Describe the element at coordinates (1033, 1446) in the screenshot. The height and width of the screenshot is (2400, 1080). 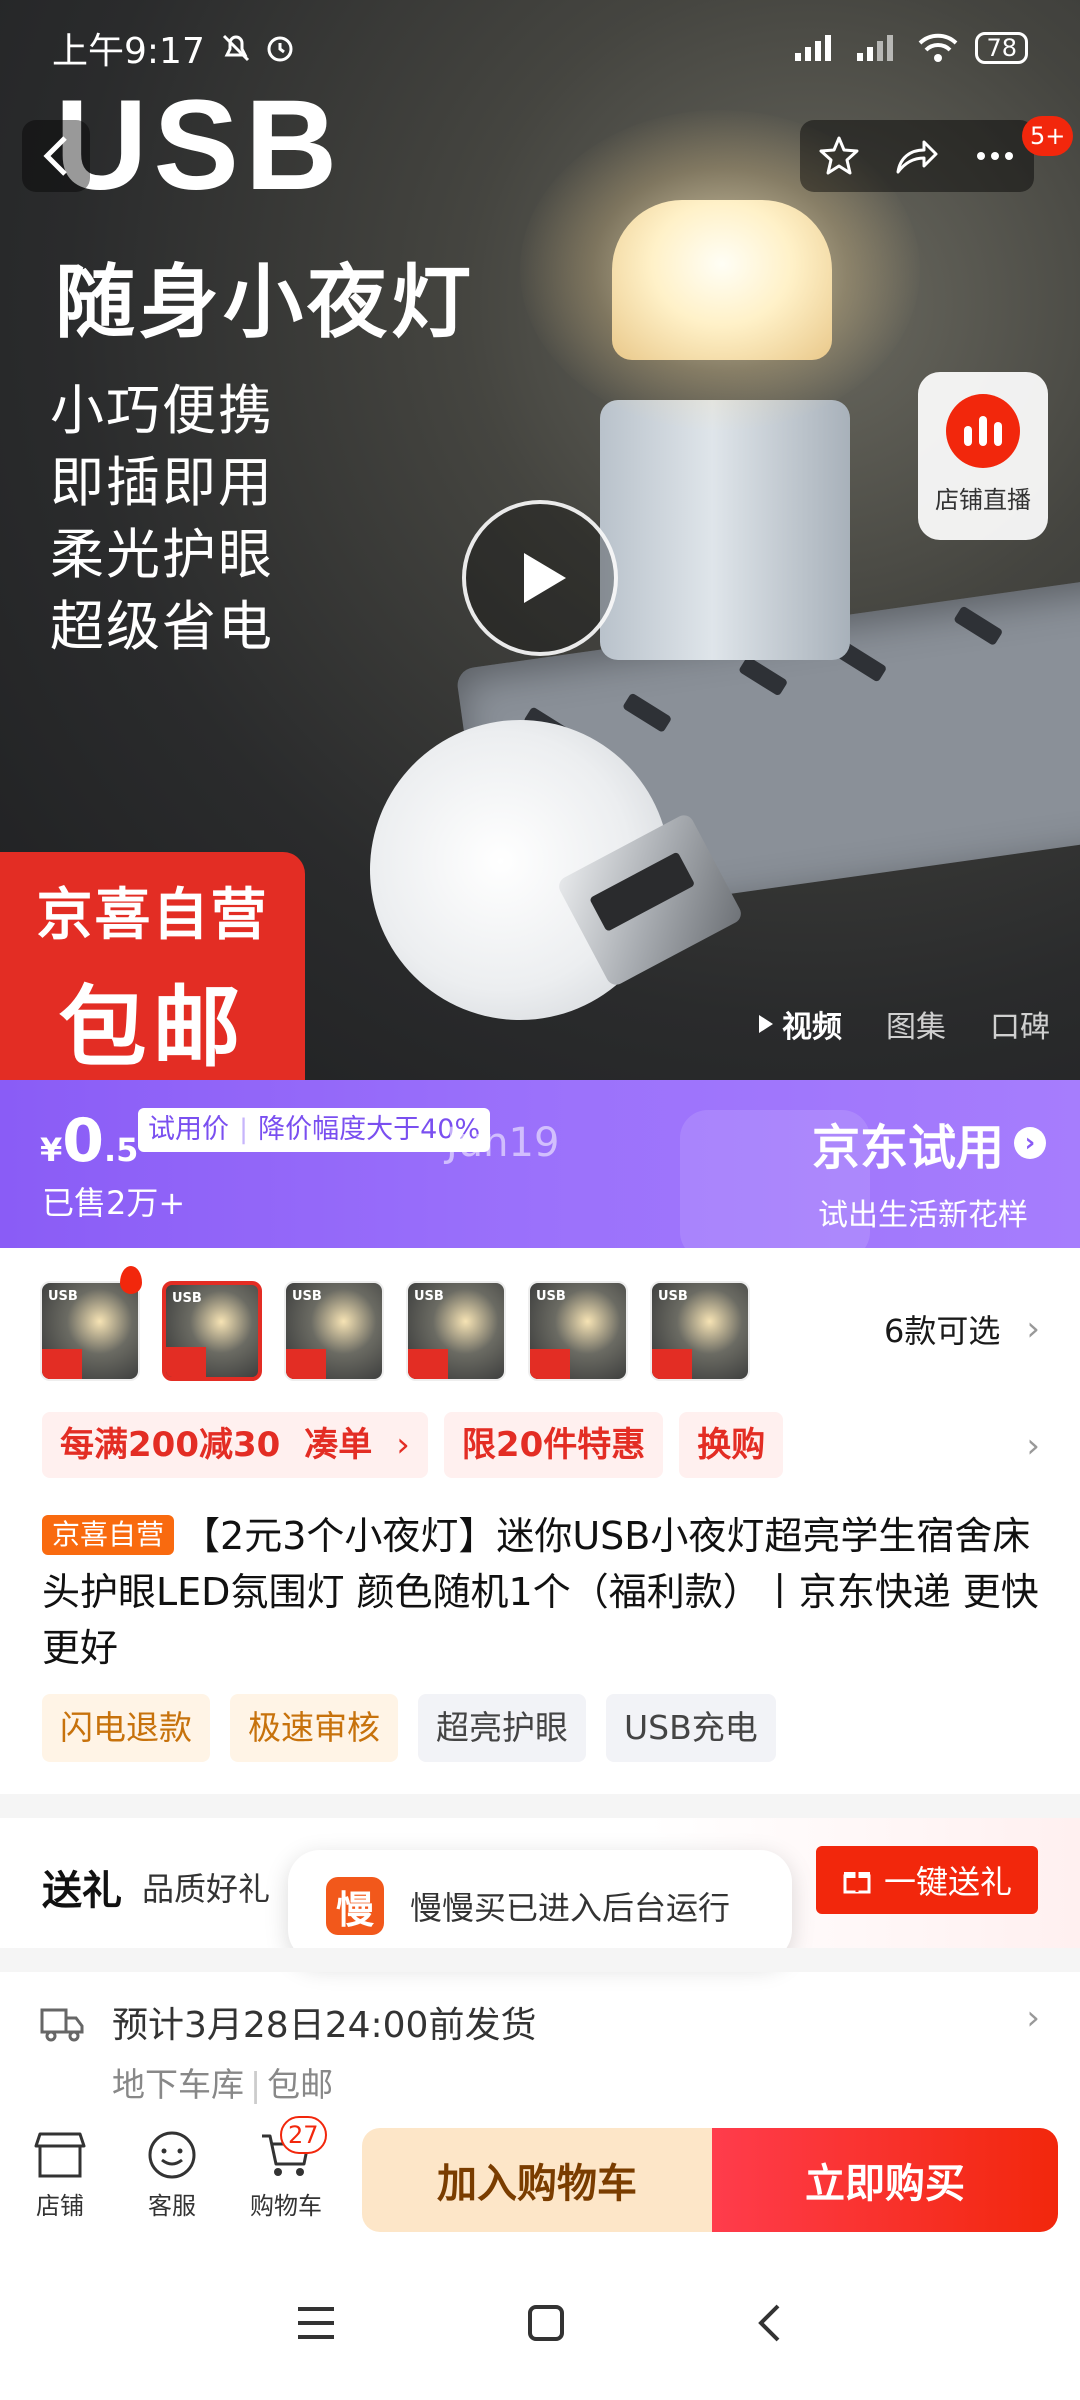
I see `promo-more-chevron-icon: ›` at that location.